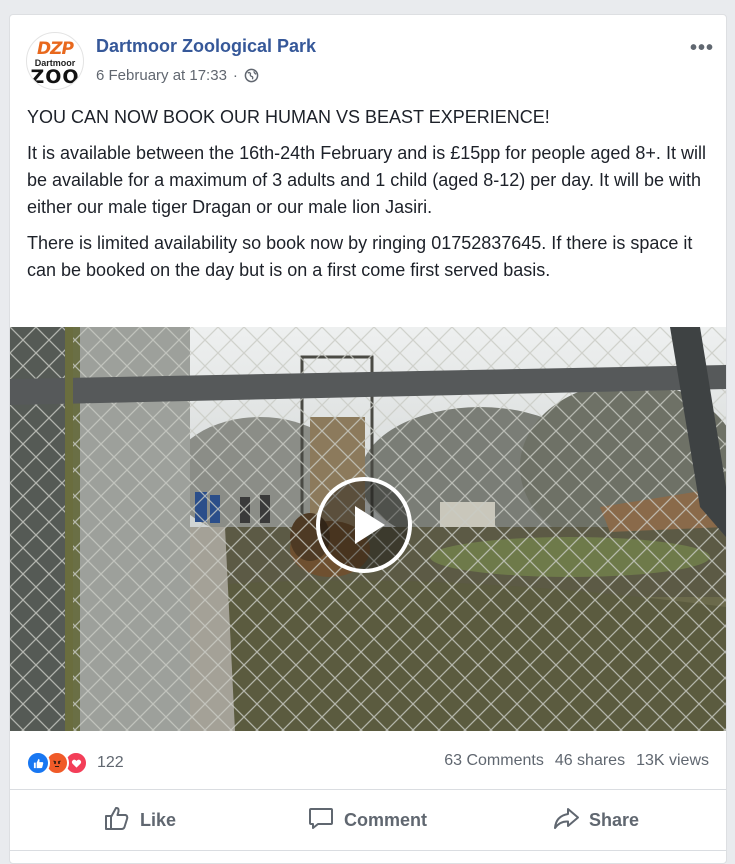 This screenshot has width=735, height=864. I want to click on play-triangle, so click(370, 525).